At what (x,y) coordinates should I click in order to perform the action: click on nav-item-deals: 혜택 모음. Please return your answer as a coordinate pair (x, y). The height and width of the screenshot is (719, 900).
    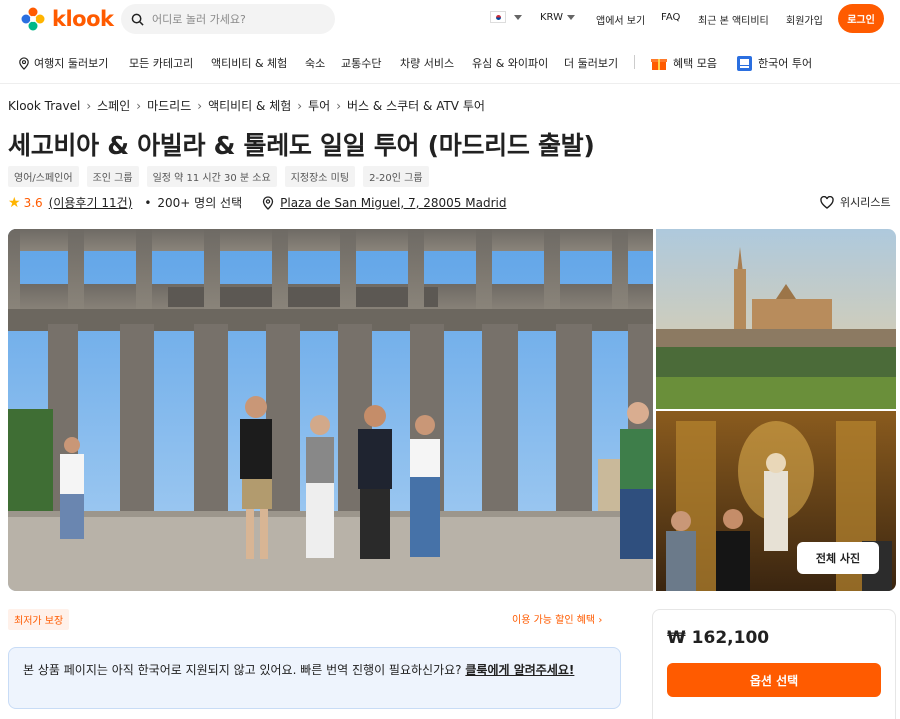
    Looking at the image, I should click on (684, 63).